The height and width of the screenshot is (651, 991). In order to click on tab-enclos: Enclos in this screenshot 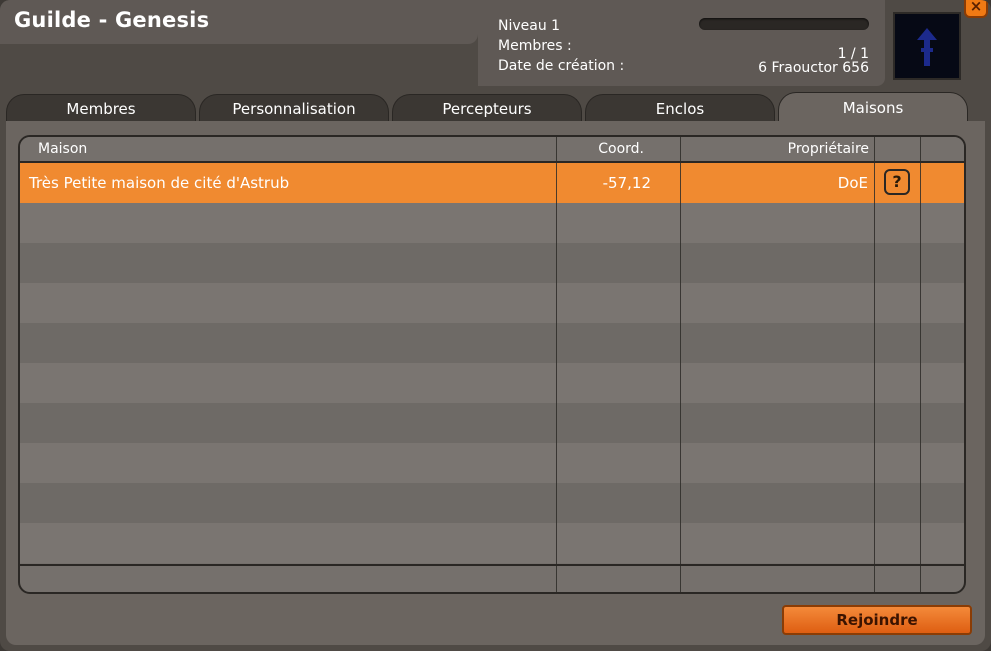, I will do `click(680, 108)`.